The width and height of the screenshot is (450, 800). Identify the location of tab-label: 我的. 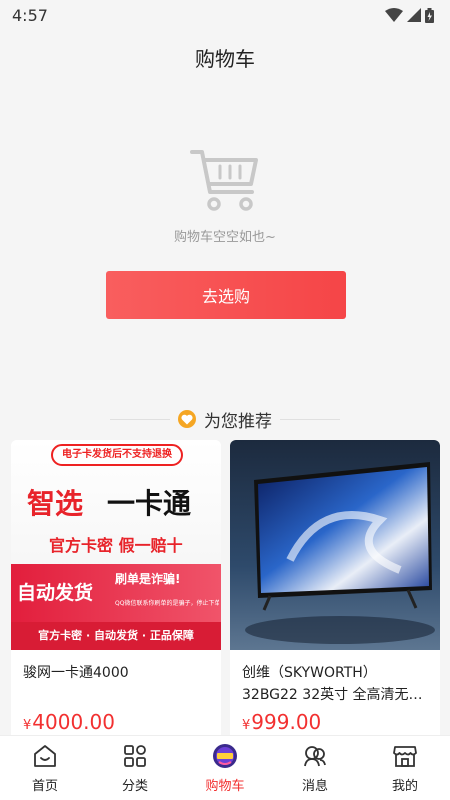
(404, 786).